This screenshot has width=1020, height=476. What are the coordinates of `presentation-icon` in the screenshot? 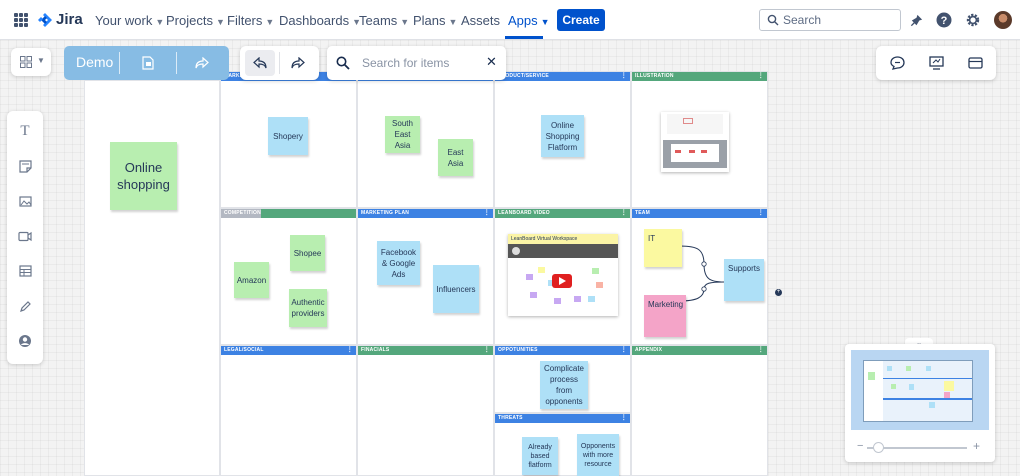 It's located at (936, 63).